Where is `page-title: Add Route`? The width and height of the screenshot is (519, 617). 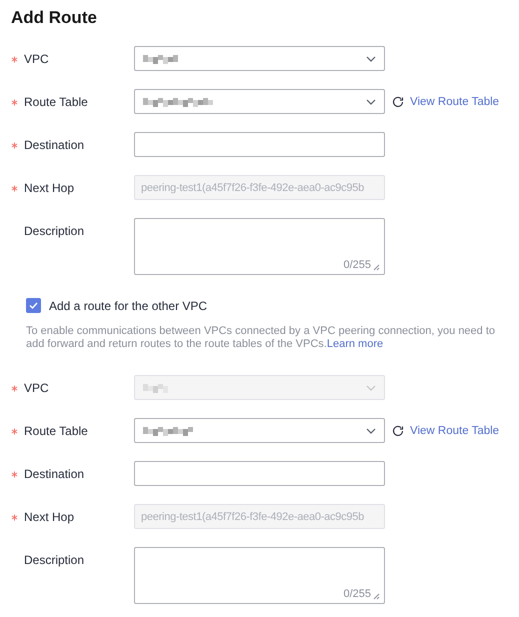 page-title: Add Route is located at coordinates (54, 18).